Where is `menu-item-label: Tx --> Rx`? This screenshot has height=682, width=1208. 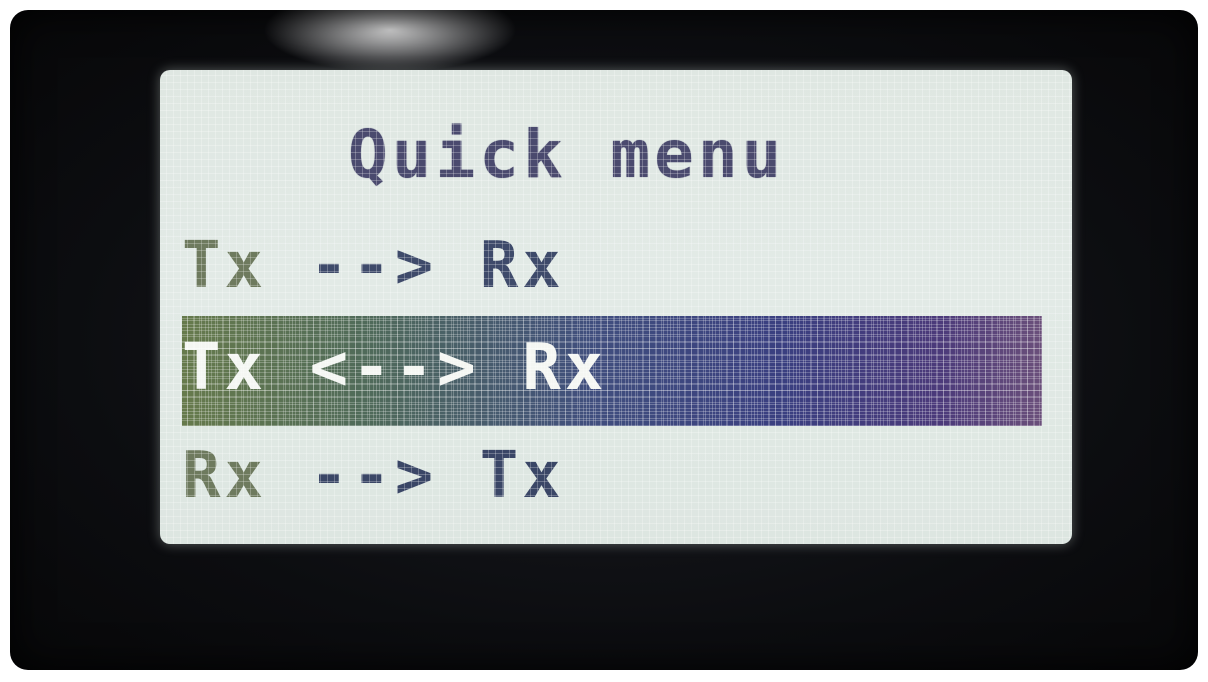
menu-item-label: Tx --> Rx is located at coordinates (373, 266).